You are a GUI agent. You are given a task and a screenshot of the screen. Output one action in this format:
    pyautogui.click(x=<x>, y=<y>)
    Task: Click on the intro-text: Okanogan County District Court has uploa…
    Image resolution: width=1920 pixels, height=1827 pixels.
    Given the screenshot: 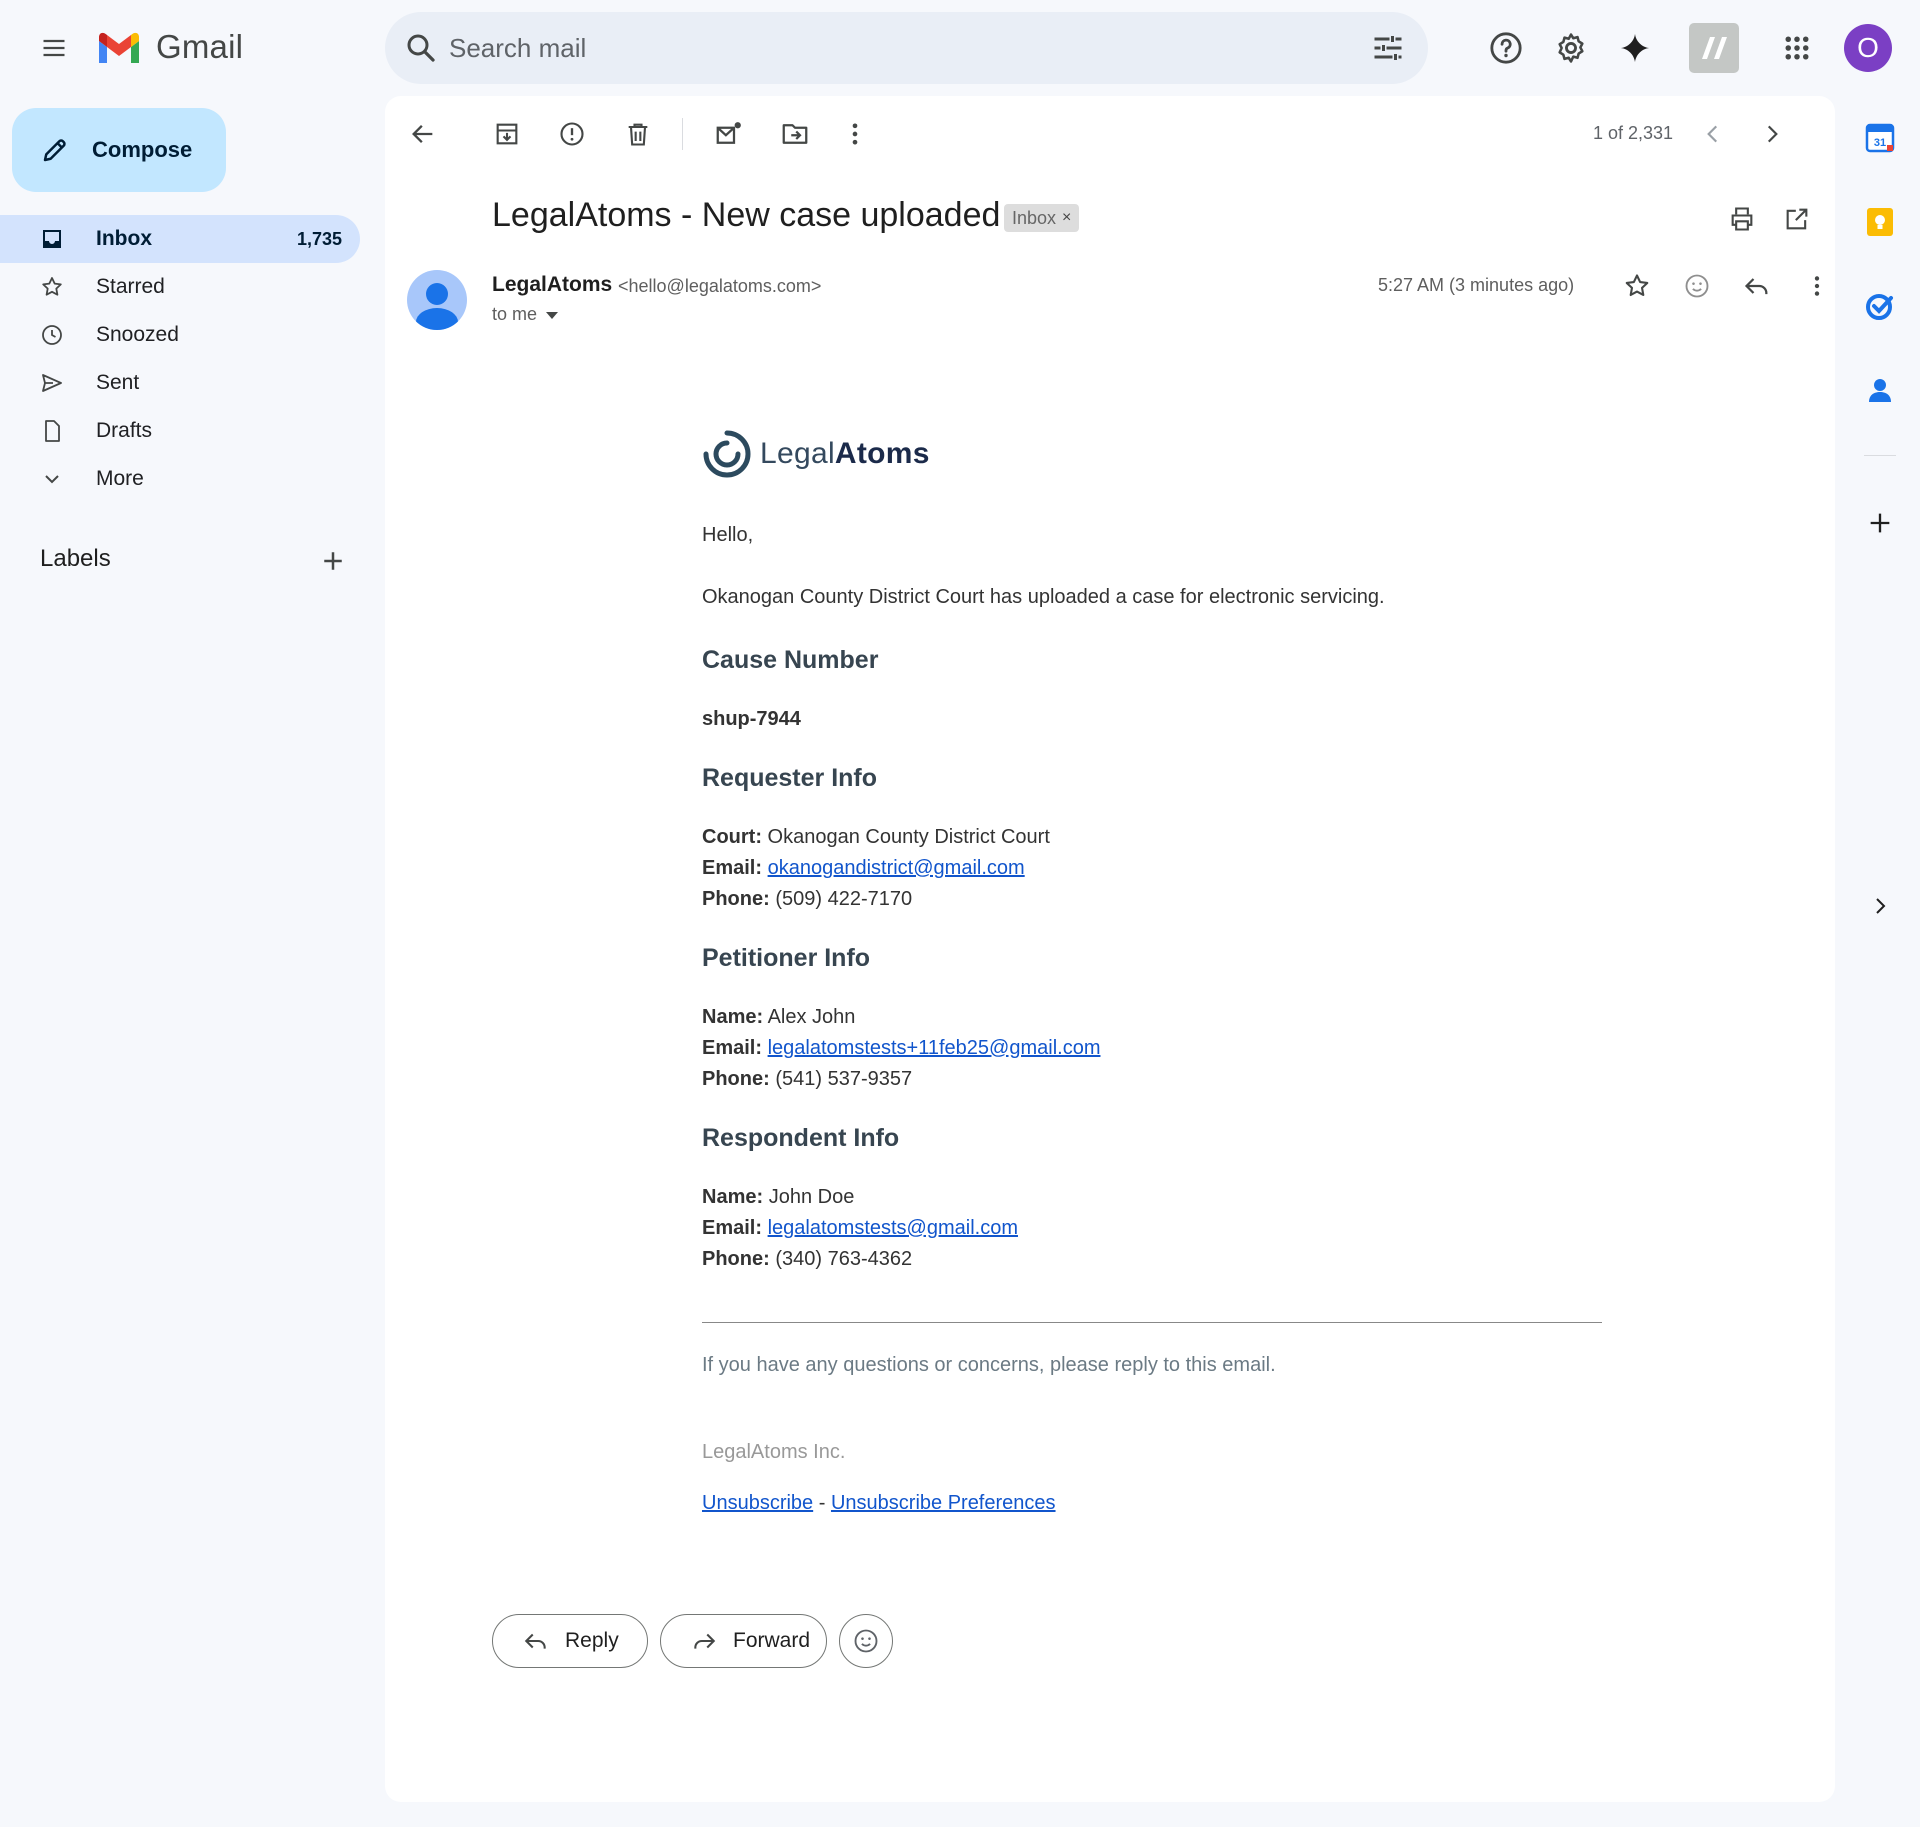 What is the action you would take?
    pyautogui.click(x=1043, y=597)
    